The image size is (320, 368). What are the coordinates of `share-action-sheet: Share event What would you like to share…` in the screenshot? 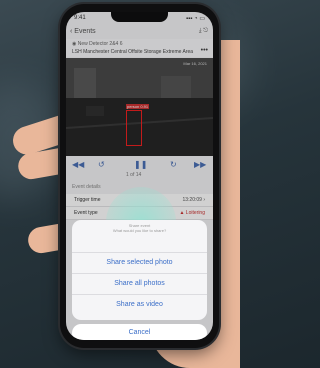 It's located at (139, 270).